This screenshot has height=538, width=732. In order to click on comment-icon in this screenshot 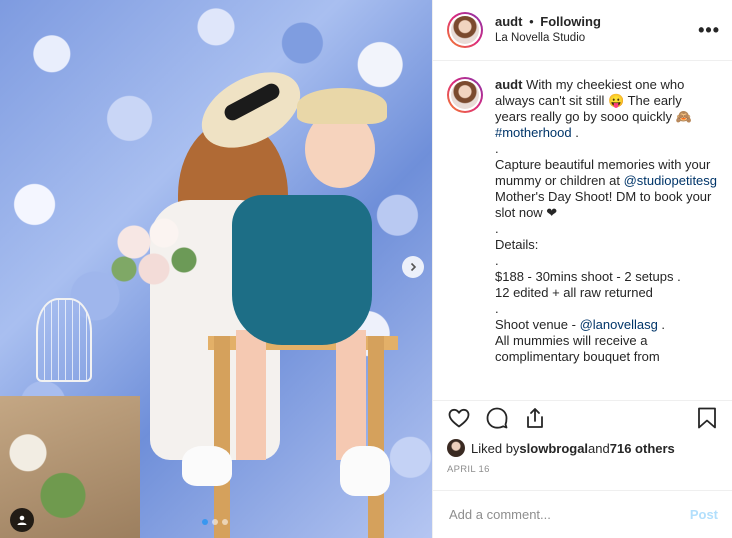, I will do `click(497, 418)`.